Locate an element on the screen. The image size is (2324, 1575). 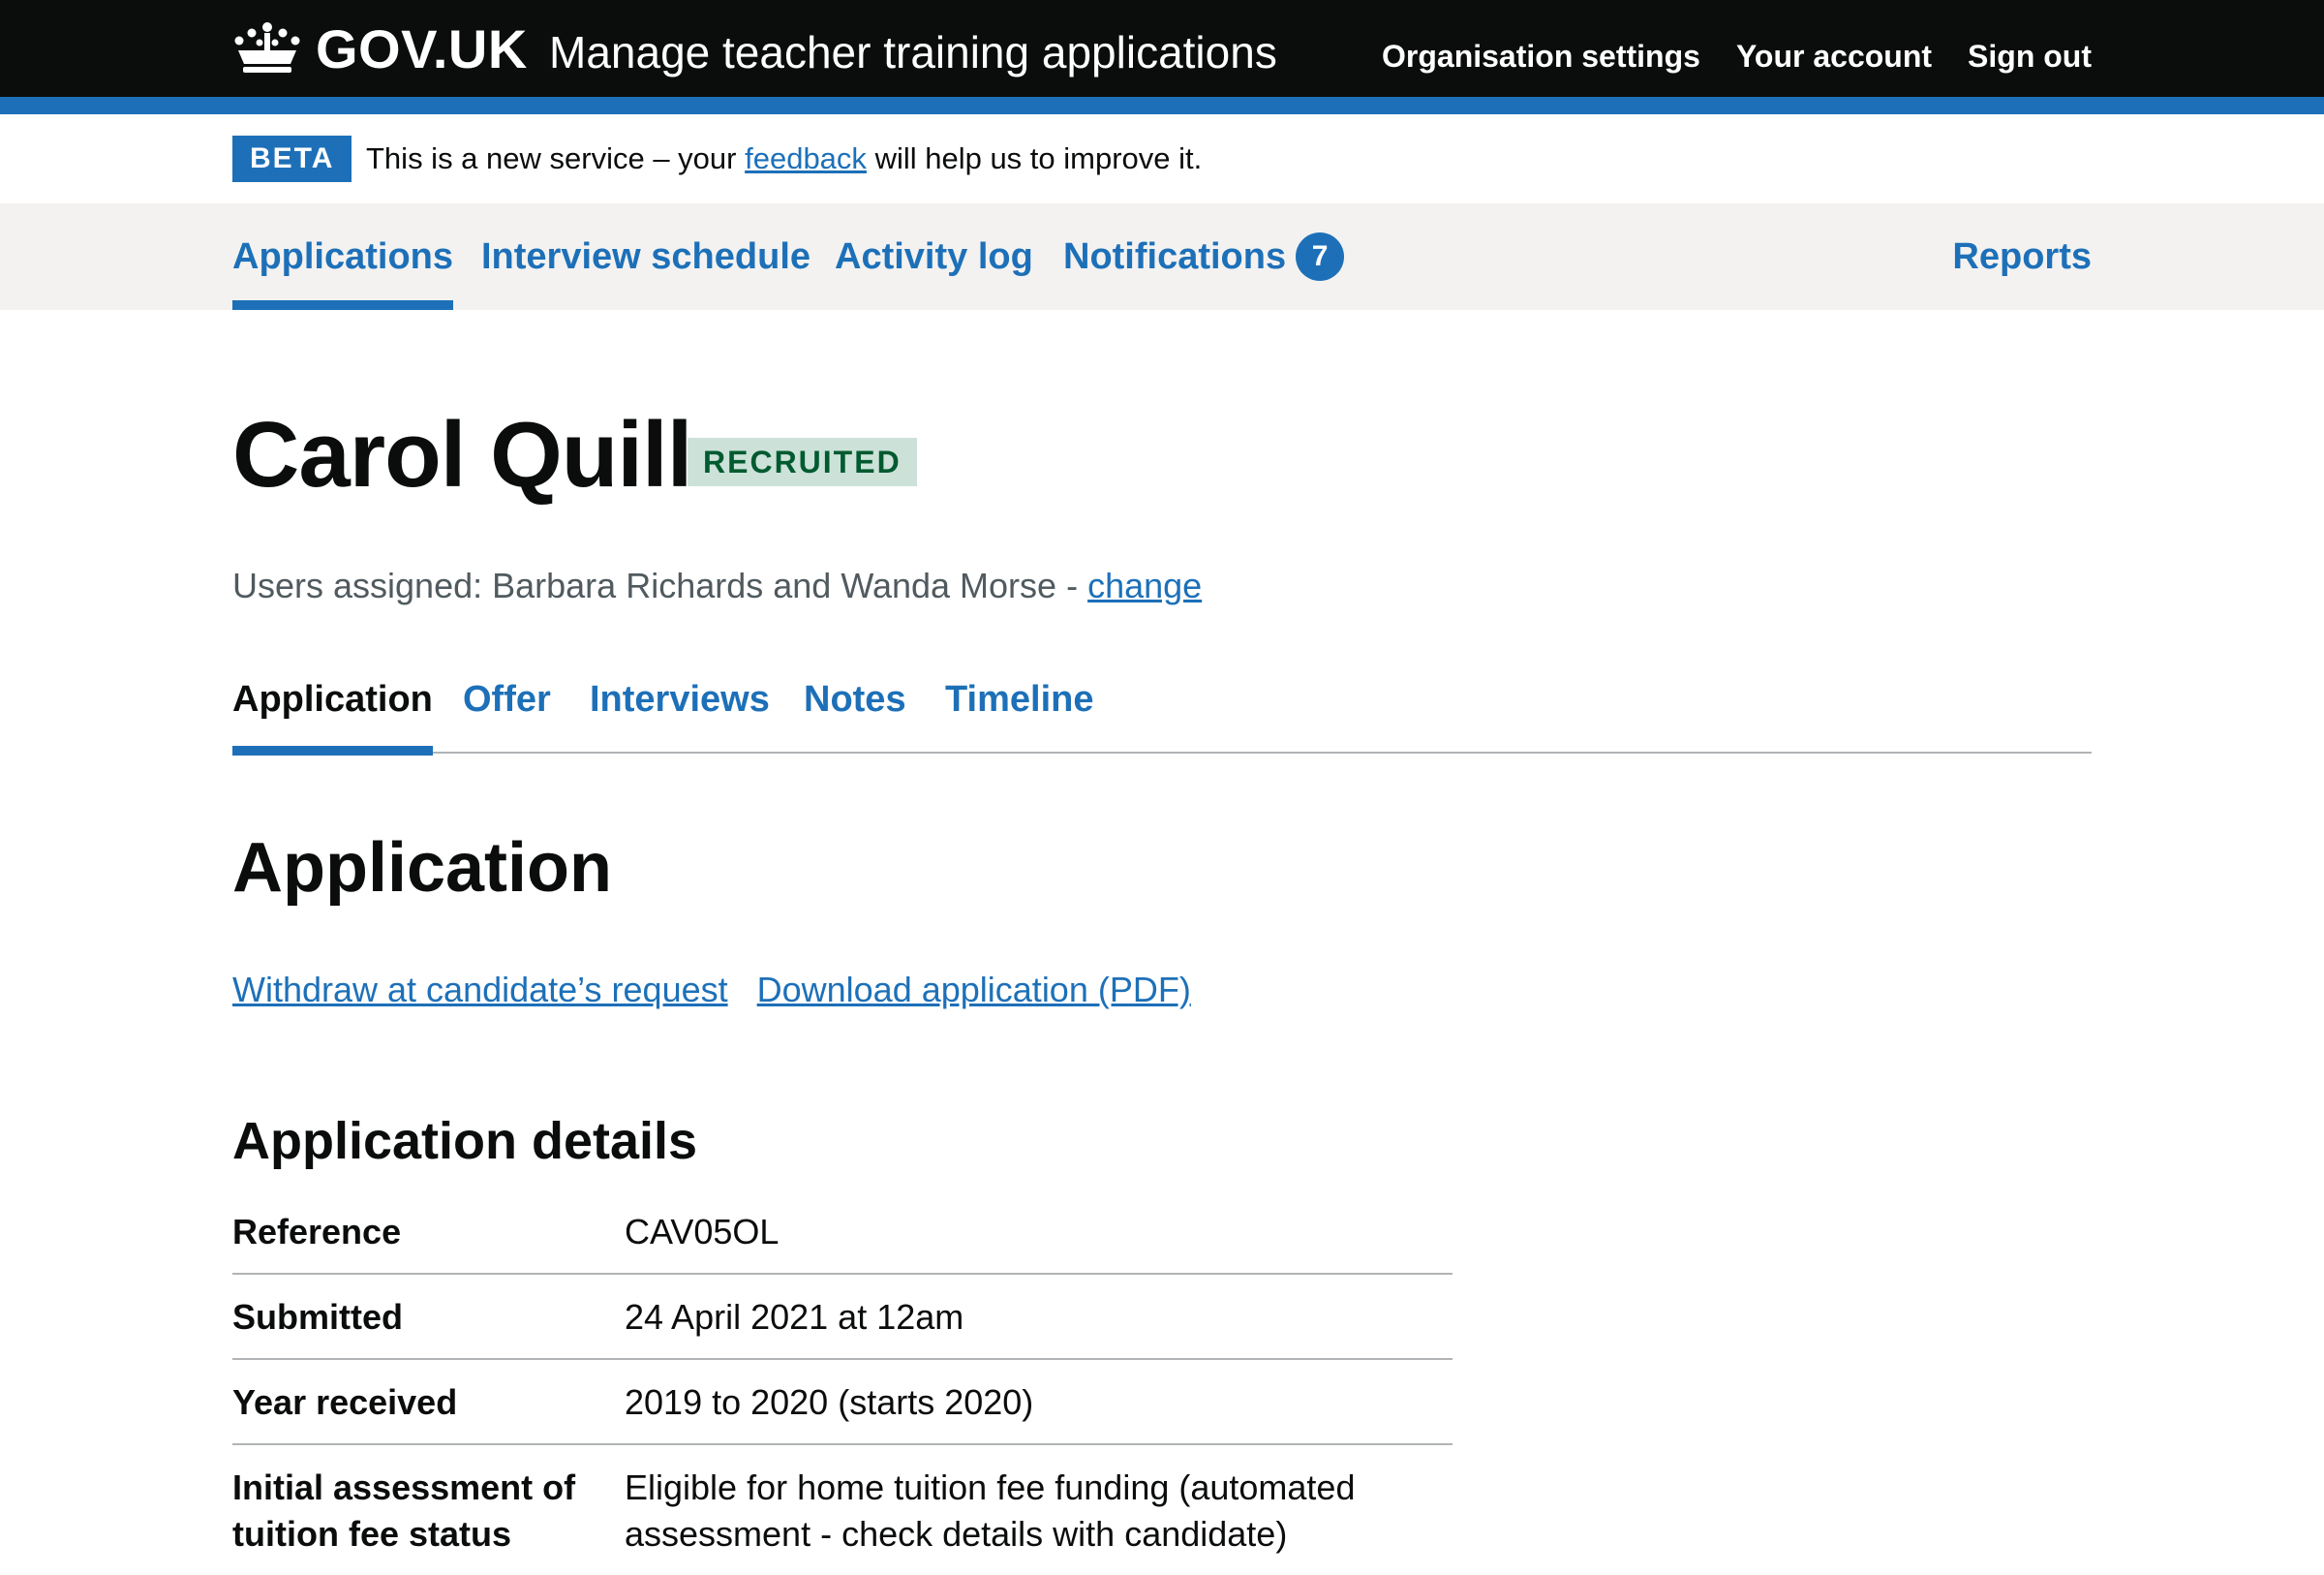
service-name: Manage teacher training applications is located at coordinates (913, 52).